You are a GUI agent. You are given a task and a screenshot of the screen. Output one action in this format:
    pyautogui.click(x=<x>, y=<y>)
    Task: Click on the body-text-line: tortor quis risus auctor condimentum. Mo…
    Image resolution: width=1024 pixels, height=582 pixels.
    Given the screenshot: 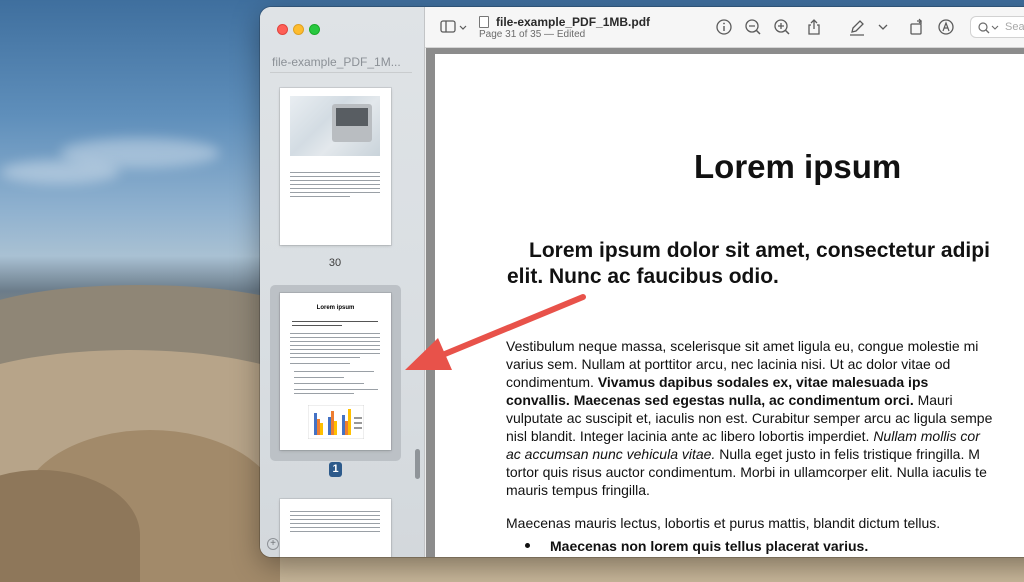 What is the action you would take?
    pyautogui.click(x=746, y=472)
    